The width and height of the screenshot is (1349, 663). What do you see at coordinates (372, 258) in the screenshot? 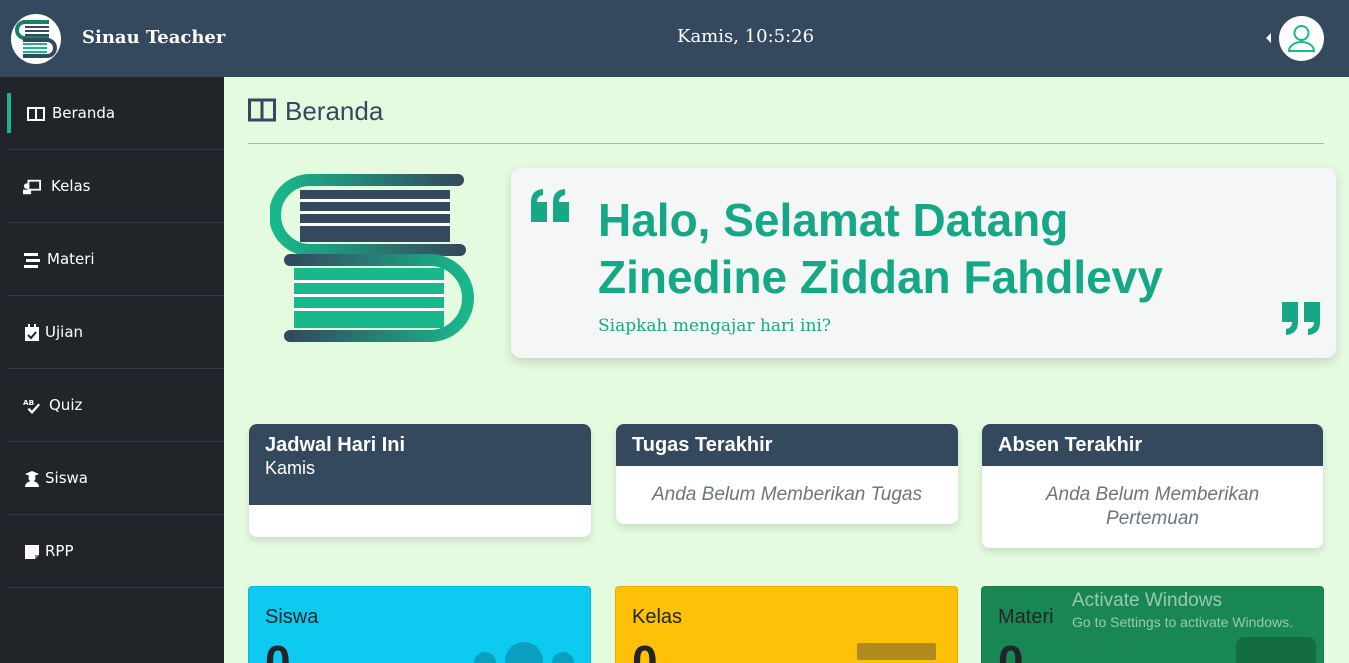
I see `book-stack-illustration` at bounding box center [372, 258].